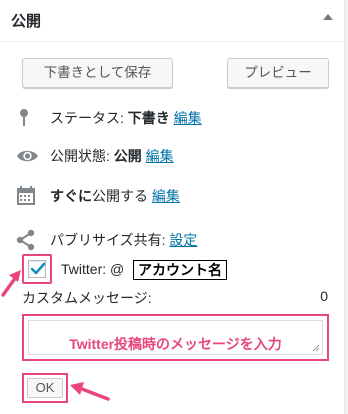 The height and width of the screenshot is (414, 348). What do you see at coordinates (127, 156) in the screenshot?
I see `visibility-value: 公開` at bounding box center [127, 156].